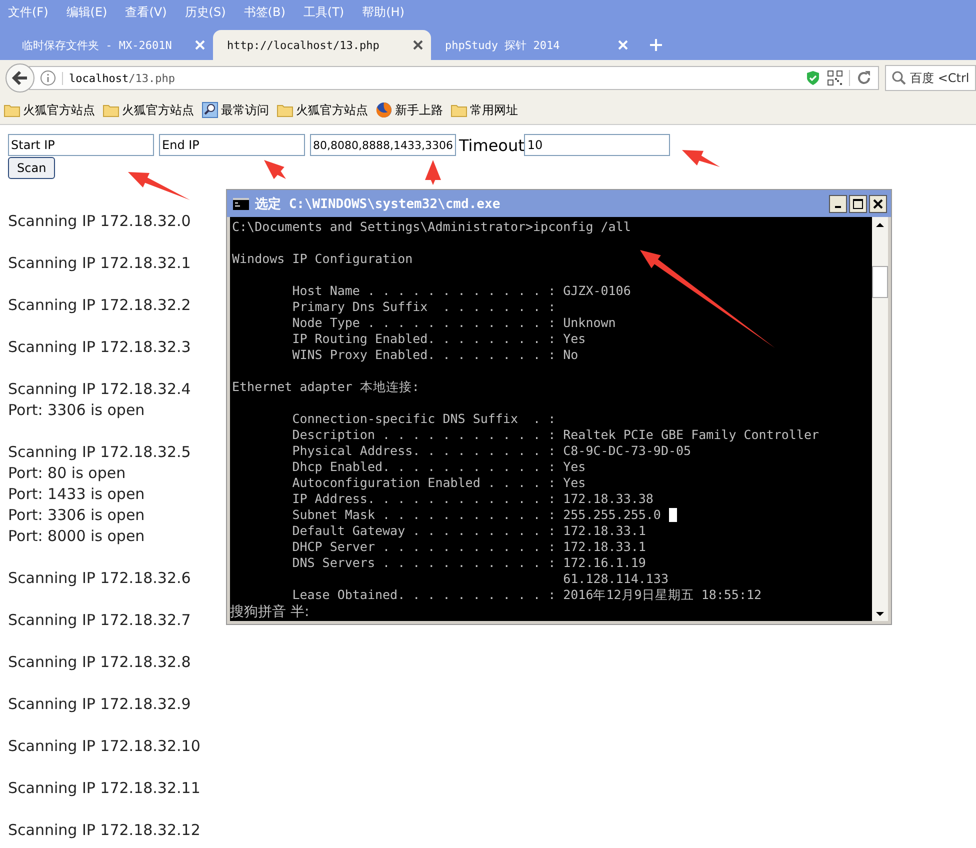 This screenshot has height=848, width=976. What do you see at coordinates (322, 45) in the screenshot?
I see `browser-tab: http://localhost/13.php` at bounding box center [322, 45].